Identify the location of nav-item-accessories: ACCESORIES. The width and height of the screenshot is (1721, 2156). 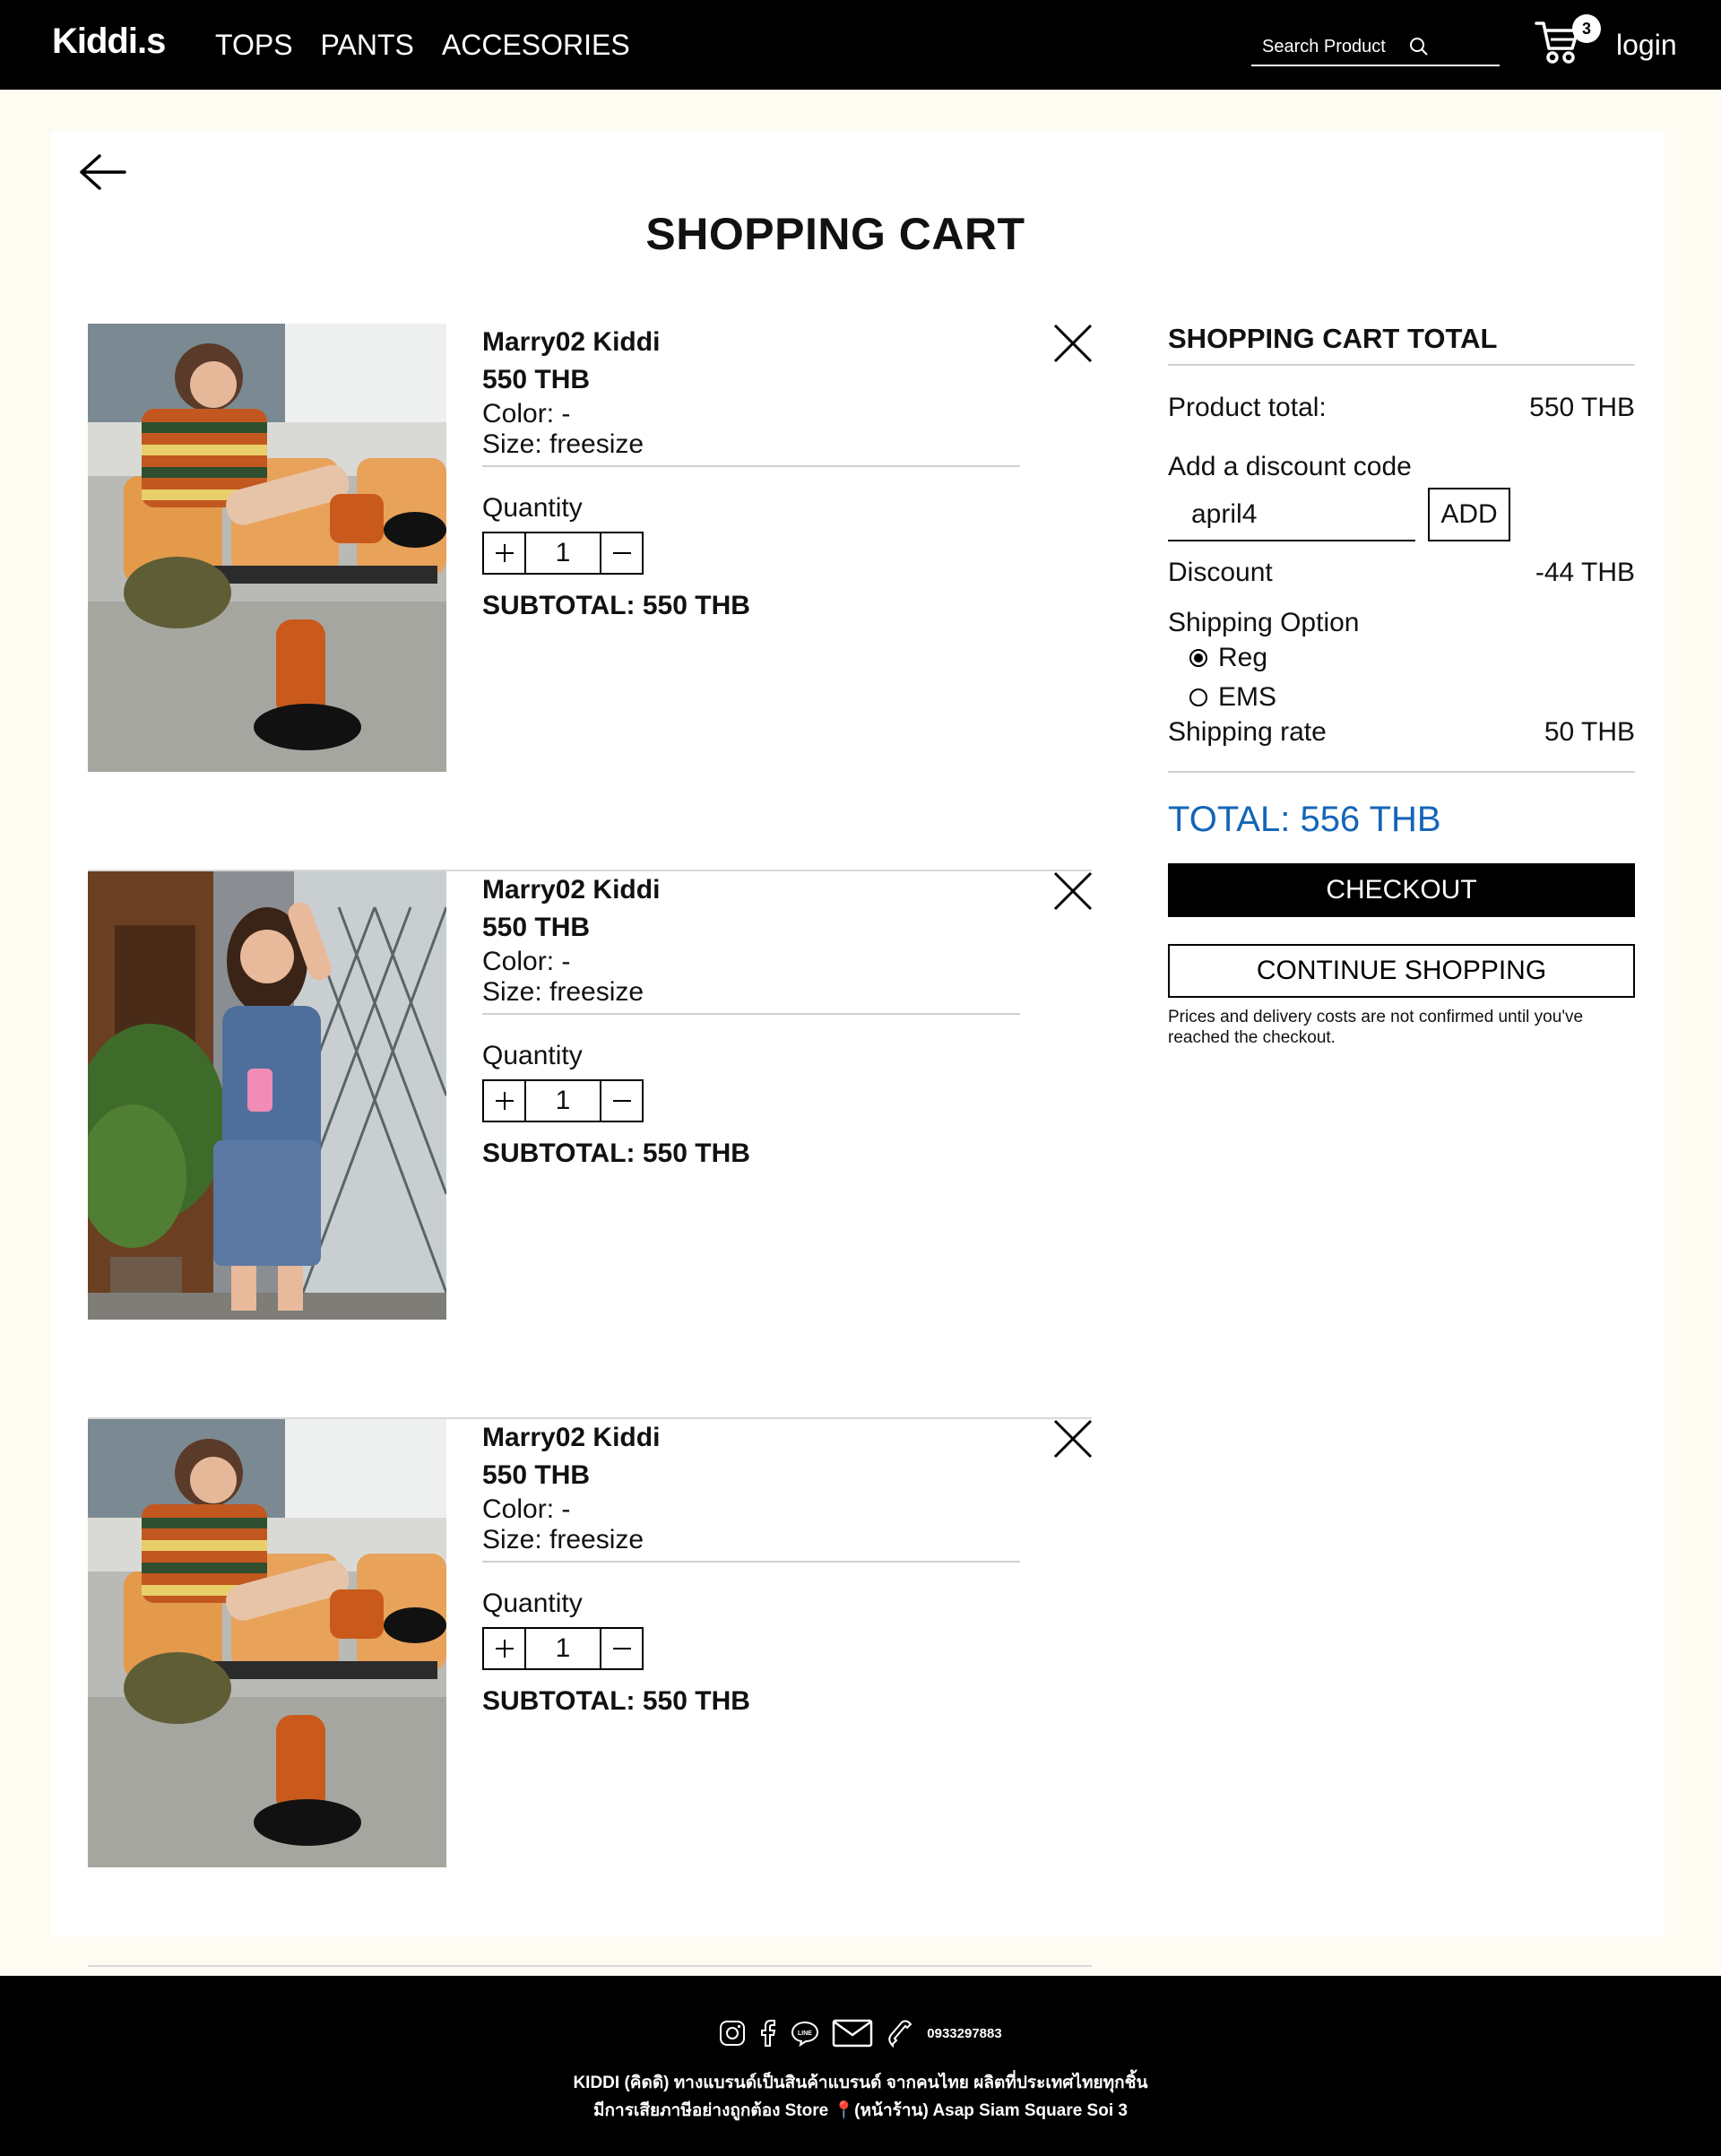
(536, 46).